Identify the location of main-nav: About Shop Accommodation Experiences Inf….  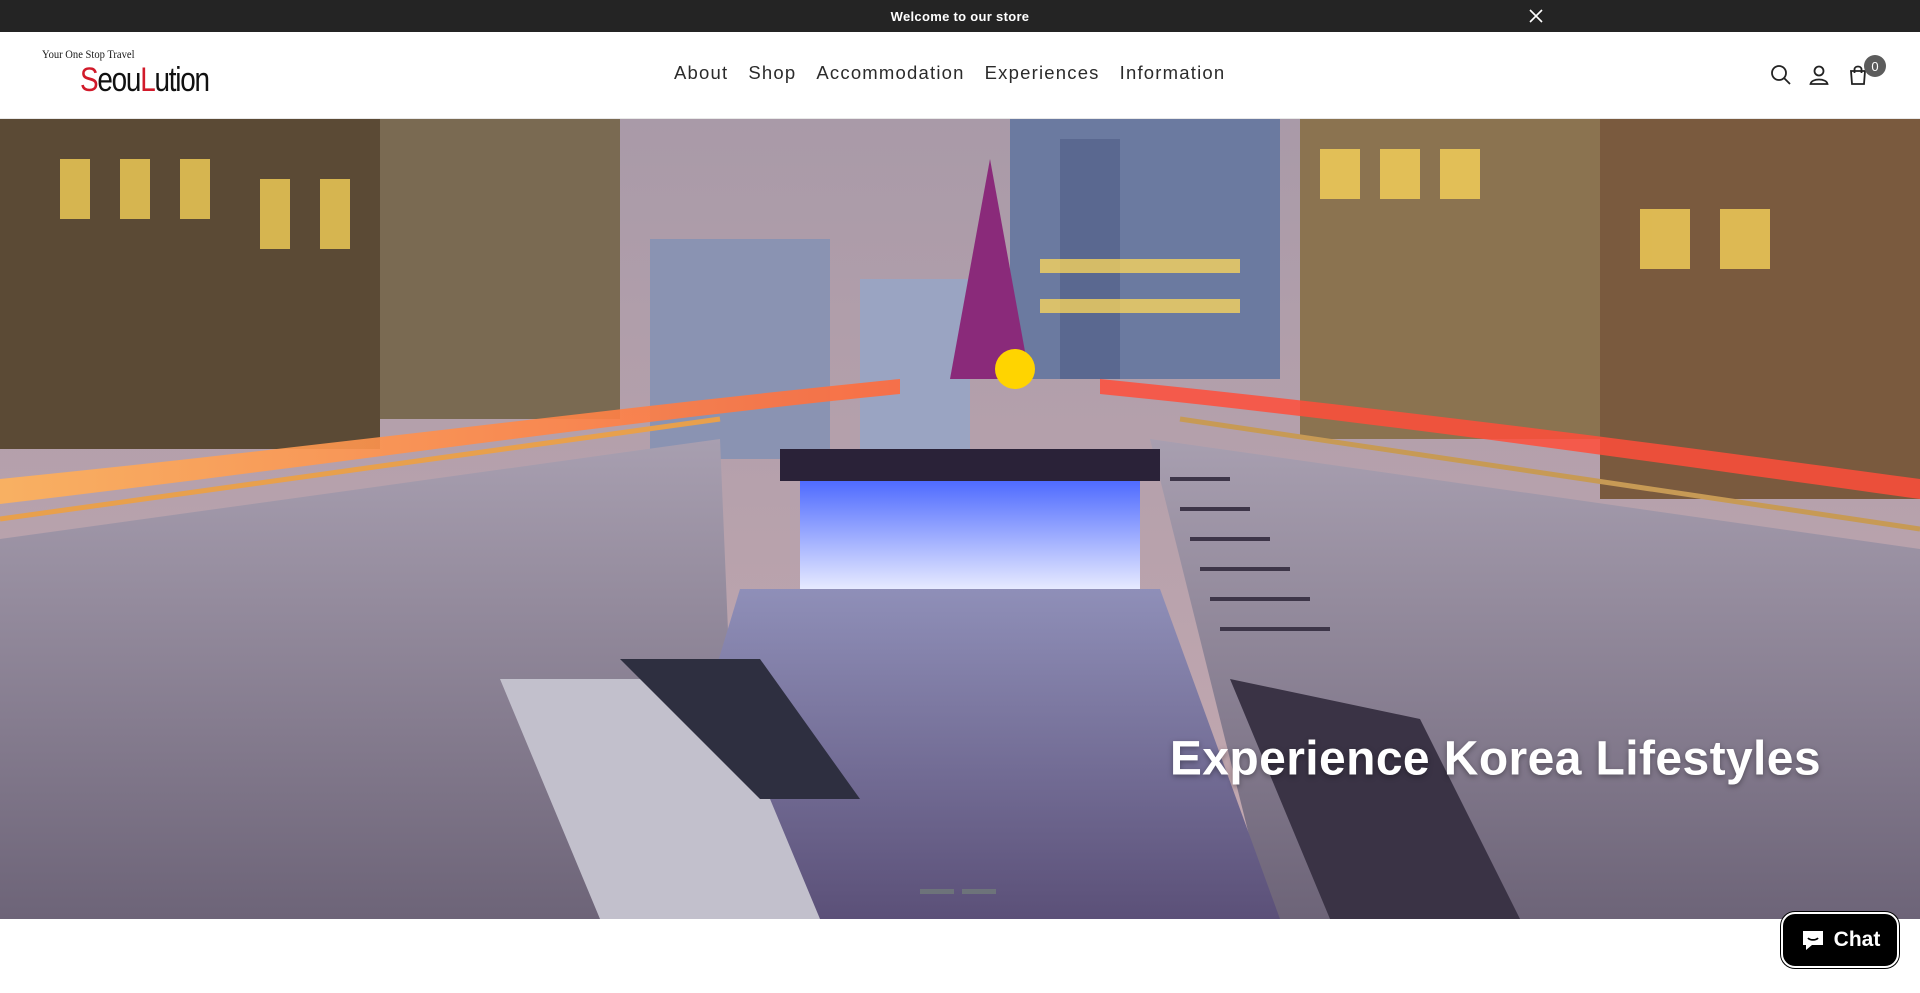
(949, 73).